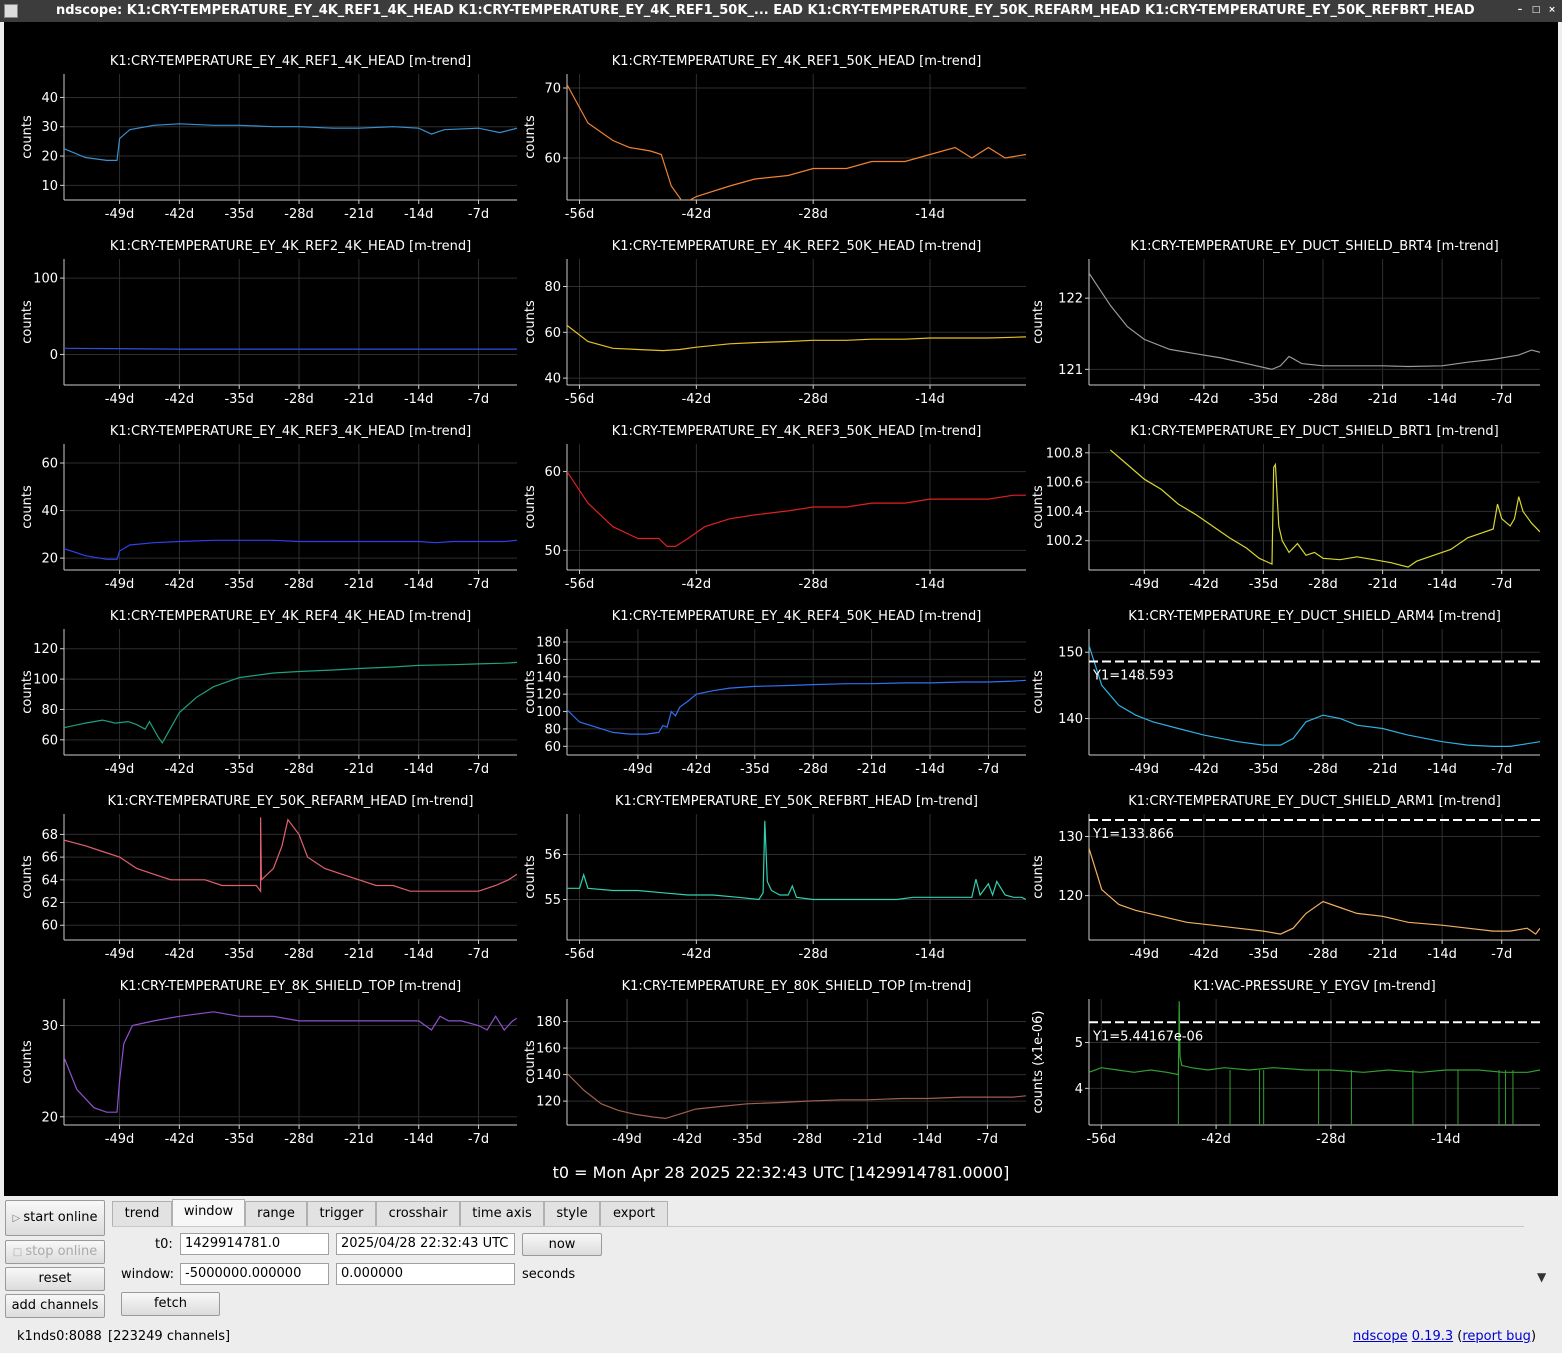 Image resolution: width=1562 pixels, height=1353 pixels. I want to click on tab-trigger: trigger, so click(341, 1214).